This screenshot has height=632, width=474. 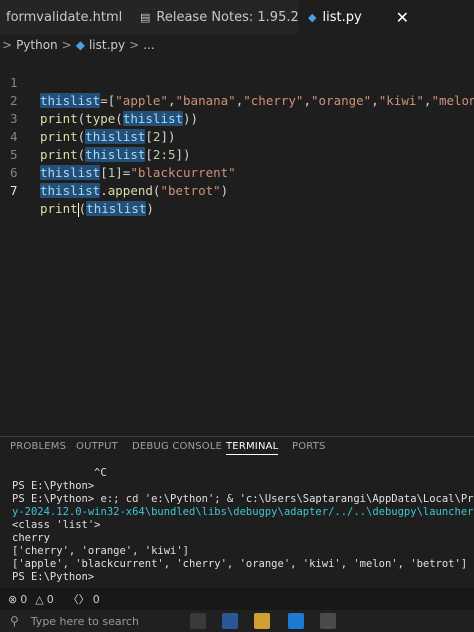 What do you see at coordinates (100, 473) in the screenshot?
I see `terminal-line: ^C` at bounding box center [100, 473].